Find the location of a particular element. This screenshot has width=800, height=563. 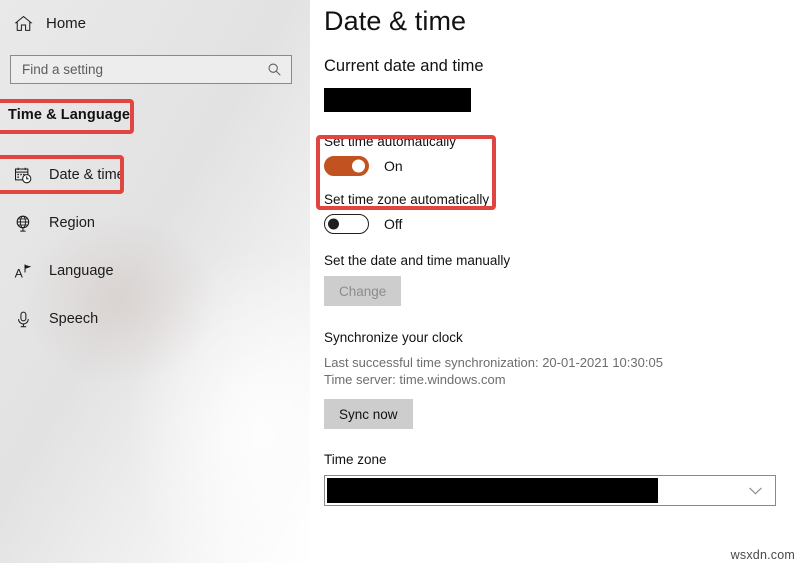

microphone-icon is located at coordinates (23, 319).